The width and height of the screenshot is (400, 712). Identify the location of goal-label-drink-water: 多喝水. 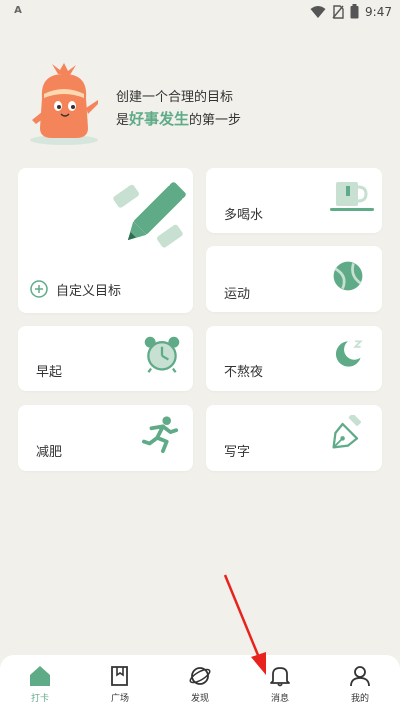
(244, 215).